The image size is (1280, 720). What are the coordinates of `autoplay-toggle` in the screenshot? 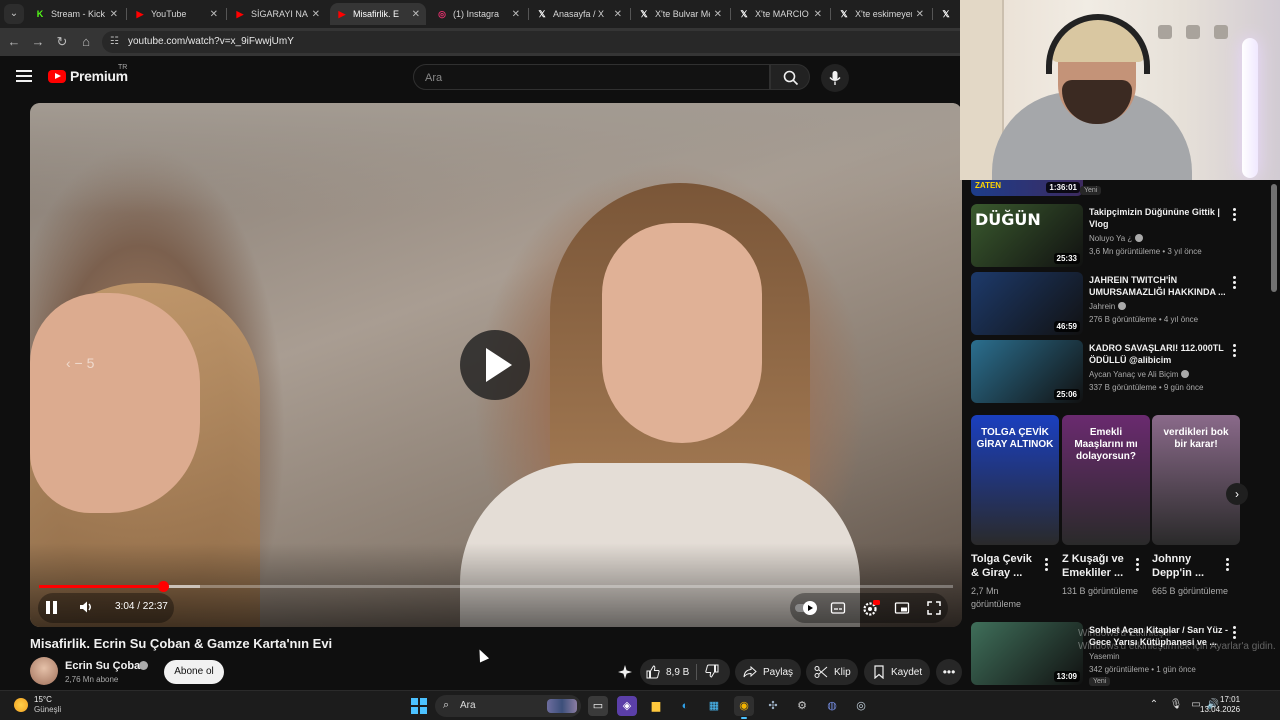 It's located at (807, 608).